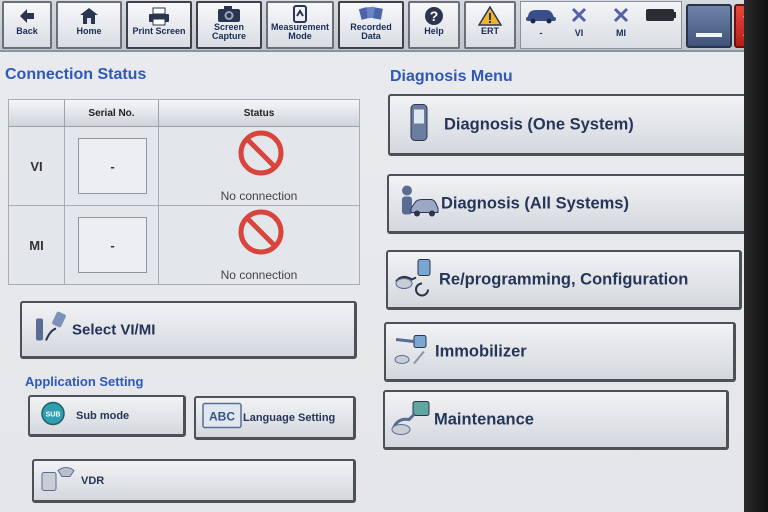 Image resolution: width=768 pixels, height=512 pixels. I want to click on help-button: ? Help, so click(434, 25).